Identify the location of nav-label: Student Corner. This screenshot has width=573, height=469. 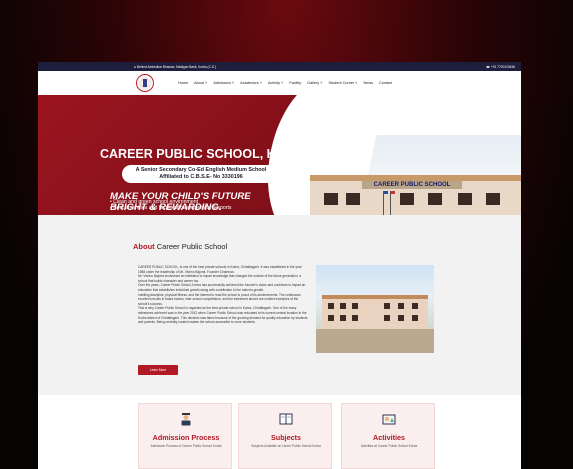
(341, 83).